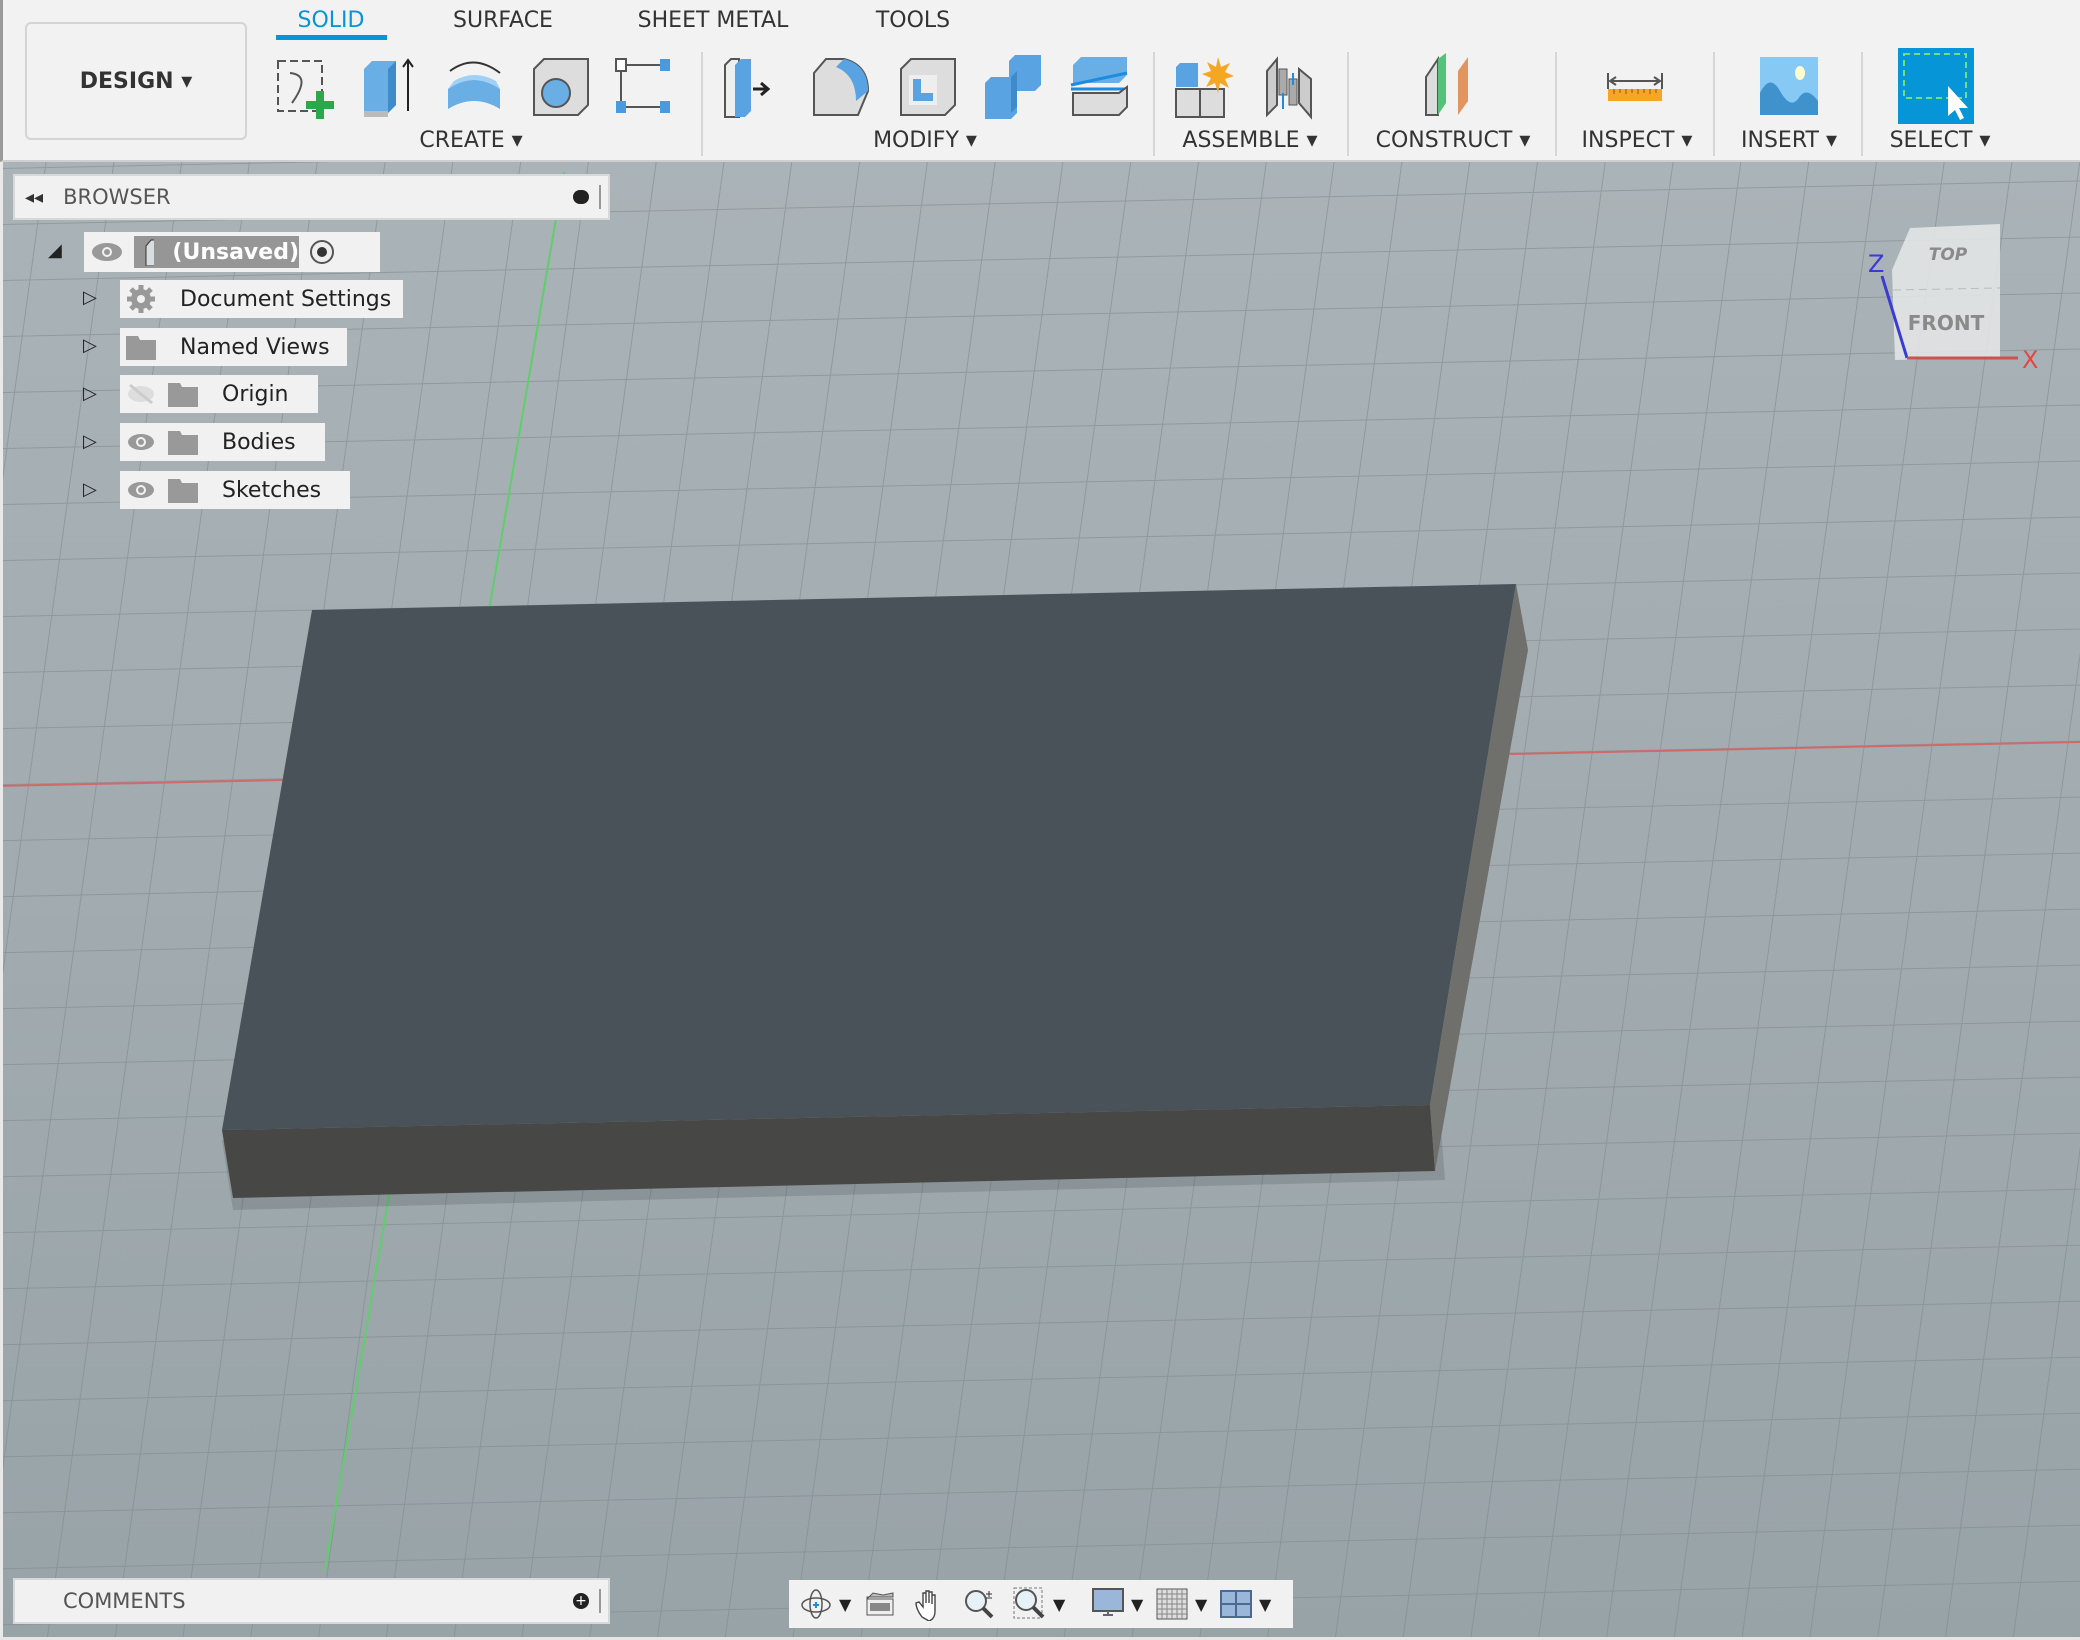  What do you see at coordinates (475, 87) in the screenshot?
I see `revolve-icon` at bounding box center [475, 87].